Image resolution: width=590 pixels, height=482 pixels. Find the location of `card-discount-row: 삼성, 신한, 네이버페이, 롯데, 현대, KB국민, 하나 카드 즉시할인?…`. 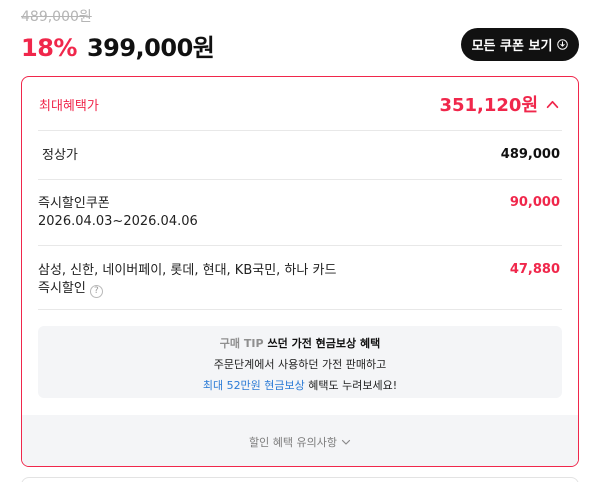

card-discount-row: 삼성, 신한, 네이버페이, 롯데, 현대, KB국민, 하나 카드 즉시할인?… is located at coordinates (300, 280).